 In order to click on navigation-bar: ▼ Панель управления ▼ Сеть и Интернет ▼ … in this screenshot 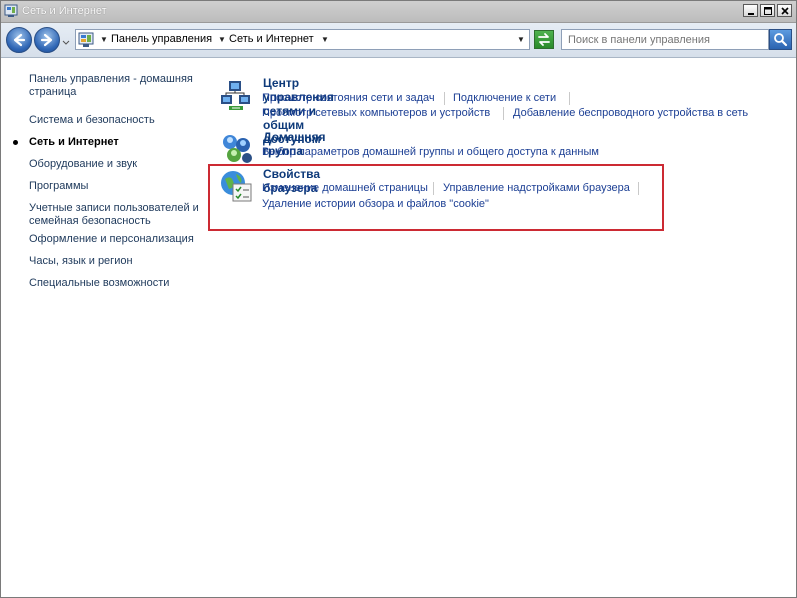, I will do `click(398, 40)`.